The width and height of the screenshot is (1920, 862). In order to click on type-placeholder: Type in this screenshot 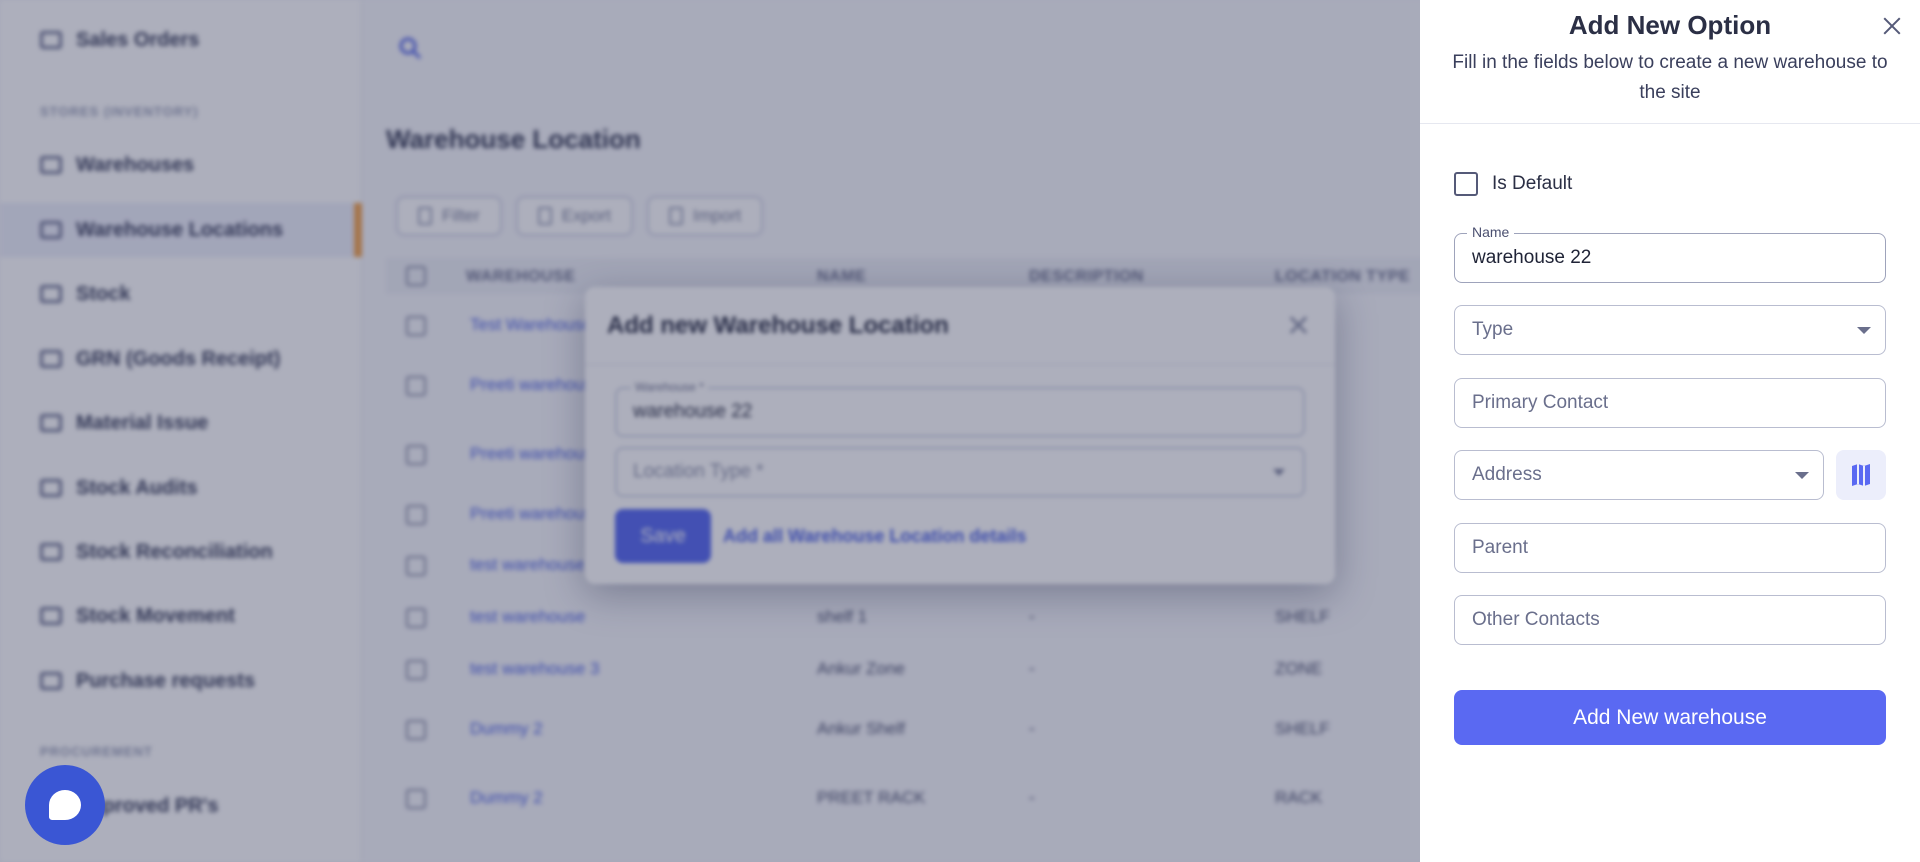, I will do `click(1493, 329)`.